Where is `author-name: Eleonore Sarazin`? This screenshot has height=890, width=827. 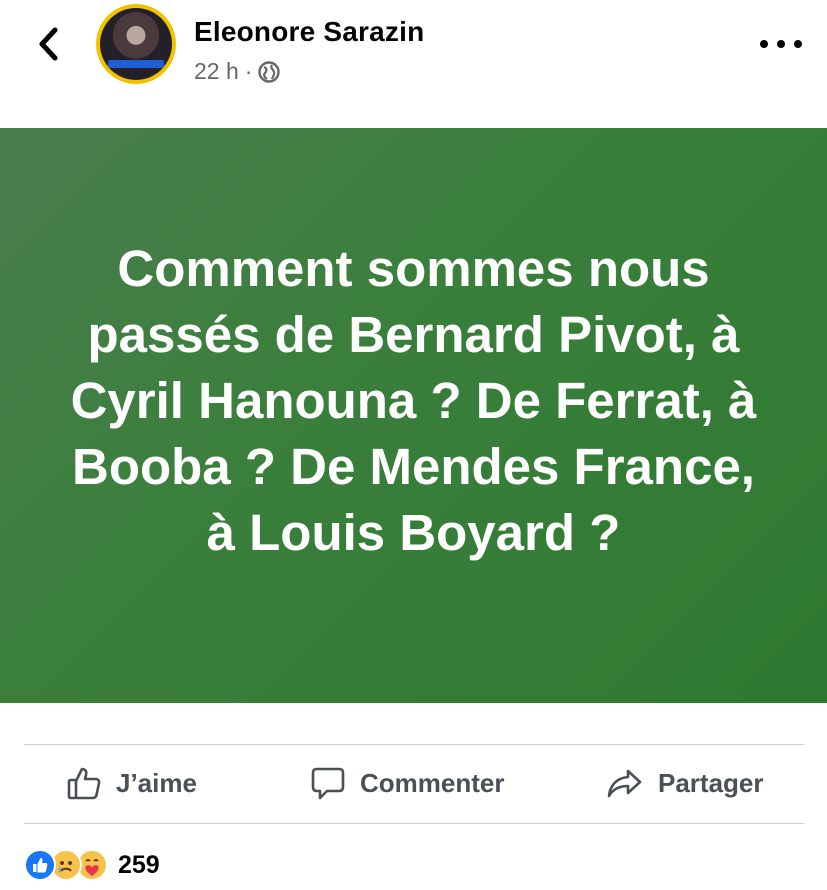 author-name: Eleonore Sarazin is located at coordinates (309, 32).